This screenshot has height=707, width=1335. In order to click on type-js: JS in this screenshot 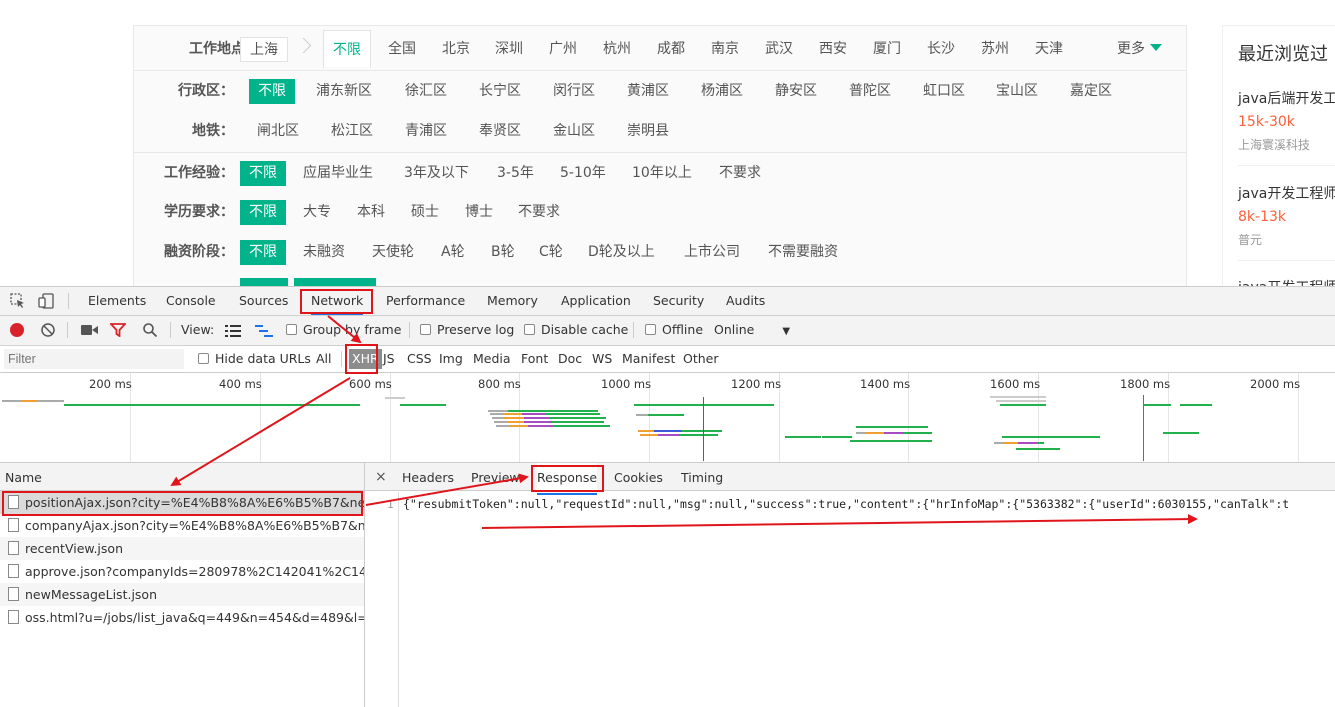, I will do `click(389, 359)`.